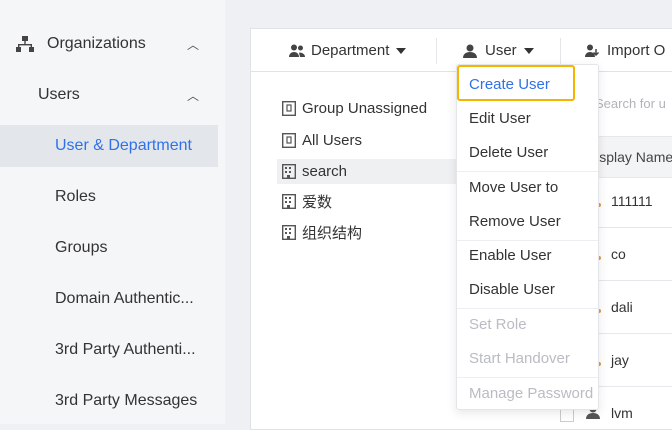 The image size is (672, 430). What do you see at coordinates (512, 289) in the screenshot?
I see `menu-item-disable-user: Disable User` at bounding box center [512, 289].